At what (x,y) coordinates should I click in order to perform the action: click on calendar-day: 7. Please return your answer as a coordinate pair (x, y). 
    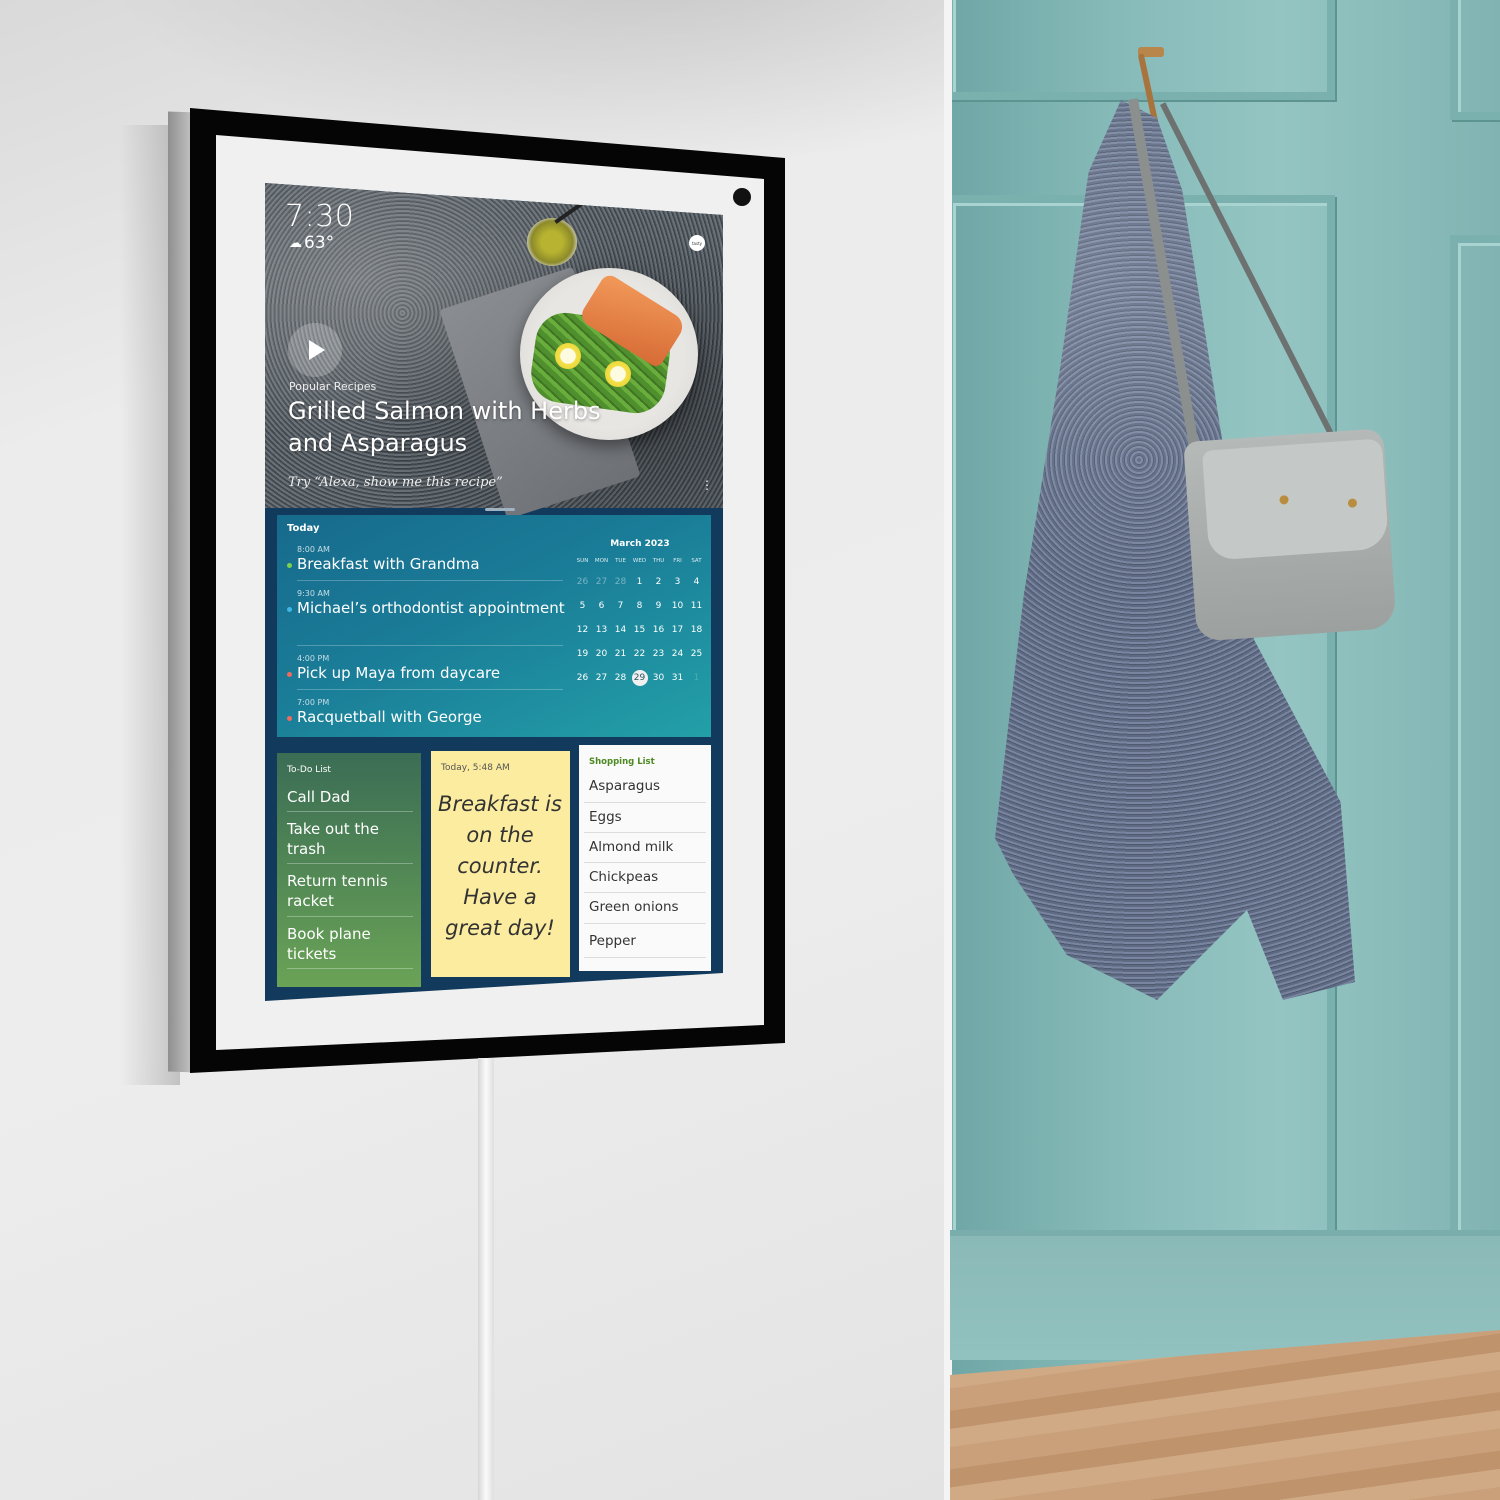
    Looking at the image, I should click on (620, 606).